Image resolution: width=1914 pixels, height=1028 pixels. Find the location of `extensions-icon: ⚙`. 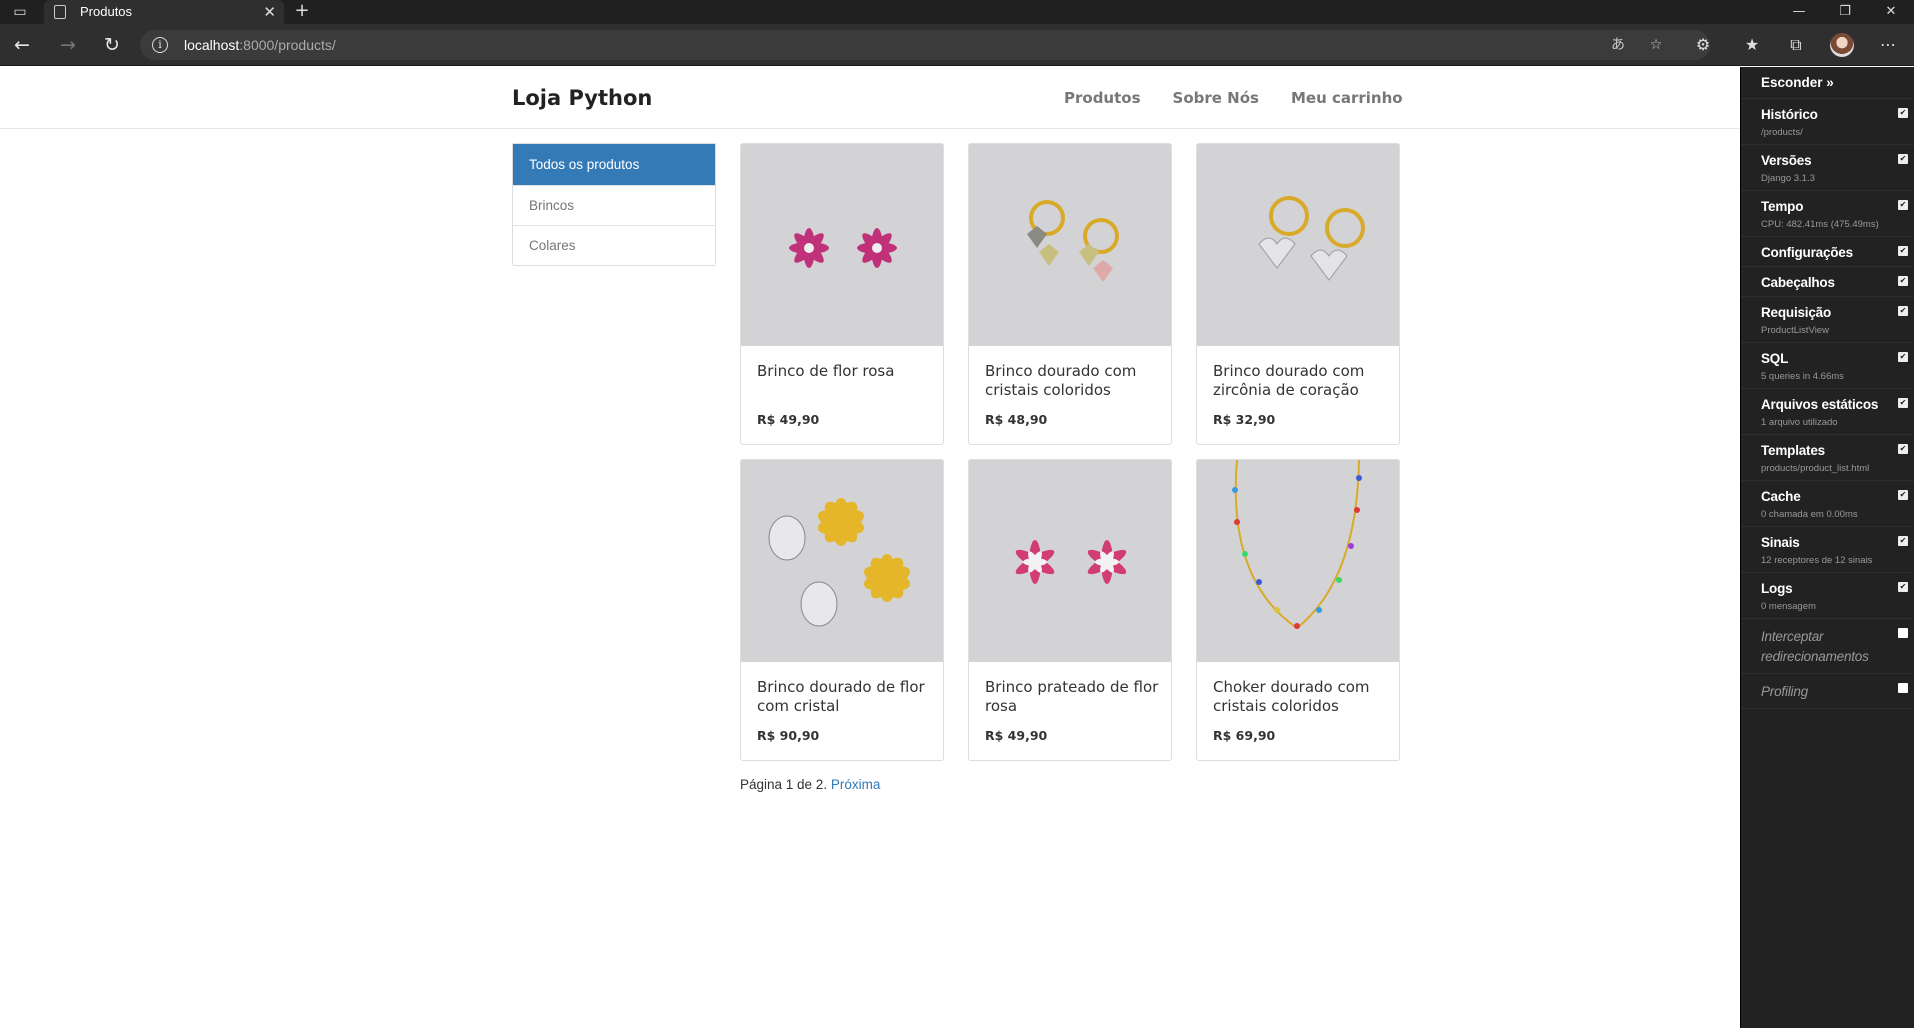

extensions-icon: ⚙ is located at coordinates (1703, 45).